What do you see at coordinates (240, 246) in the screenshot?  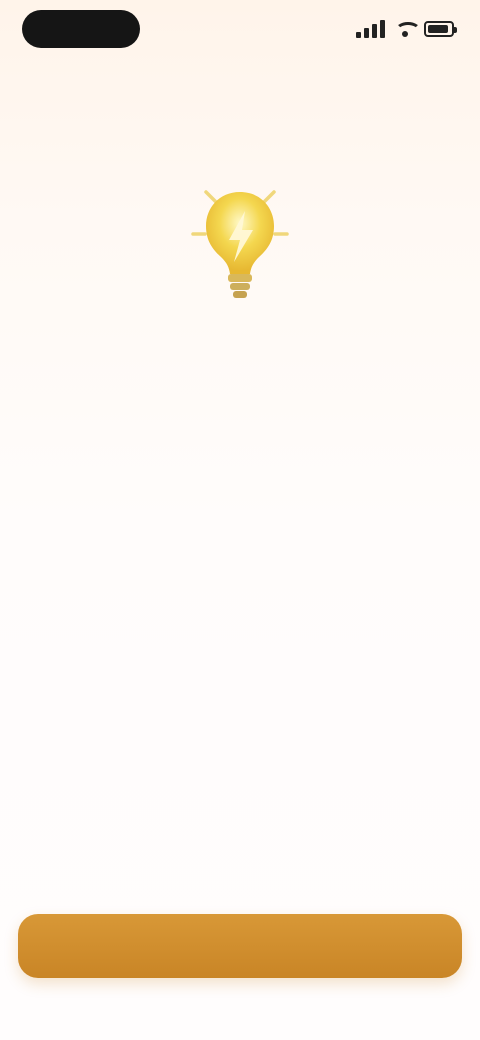 I see `lightbulb-icon` at bounding box center [240, 246].